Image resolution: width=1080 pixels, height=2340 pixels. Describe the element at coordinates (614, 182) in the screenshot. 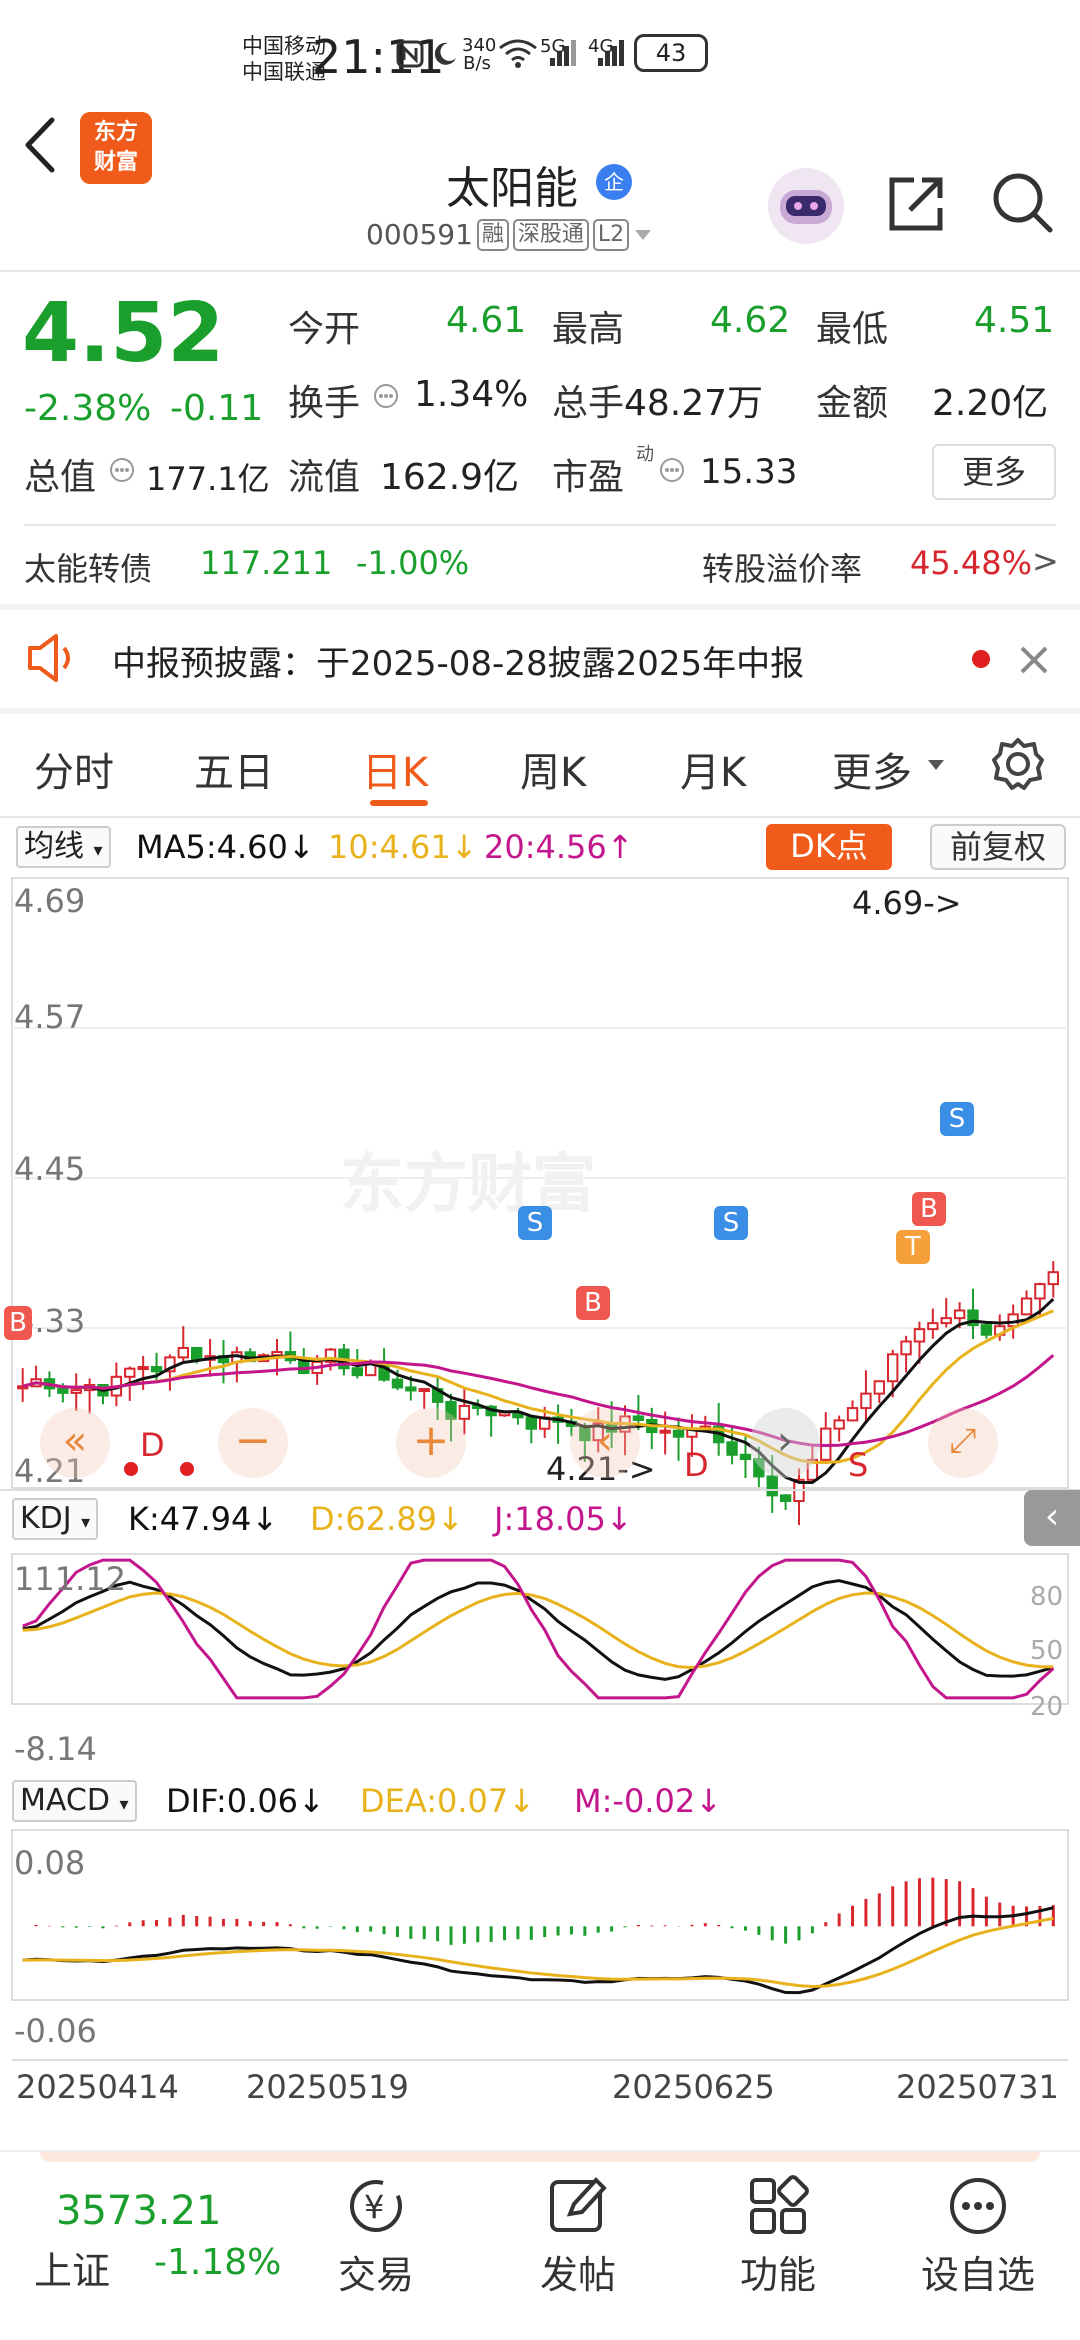

I see `enterprise-badge: 企` at that location.